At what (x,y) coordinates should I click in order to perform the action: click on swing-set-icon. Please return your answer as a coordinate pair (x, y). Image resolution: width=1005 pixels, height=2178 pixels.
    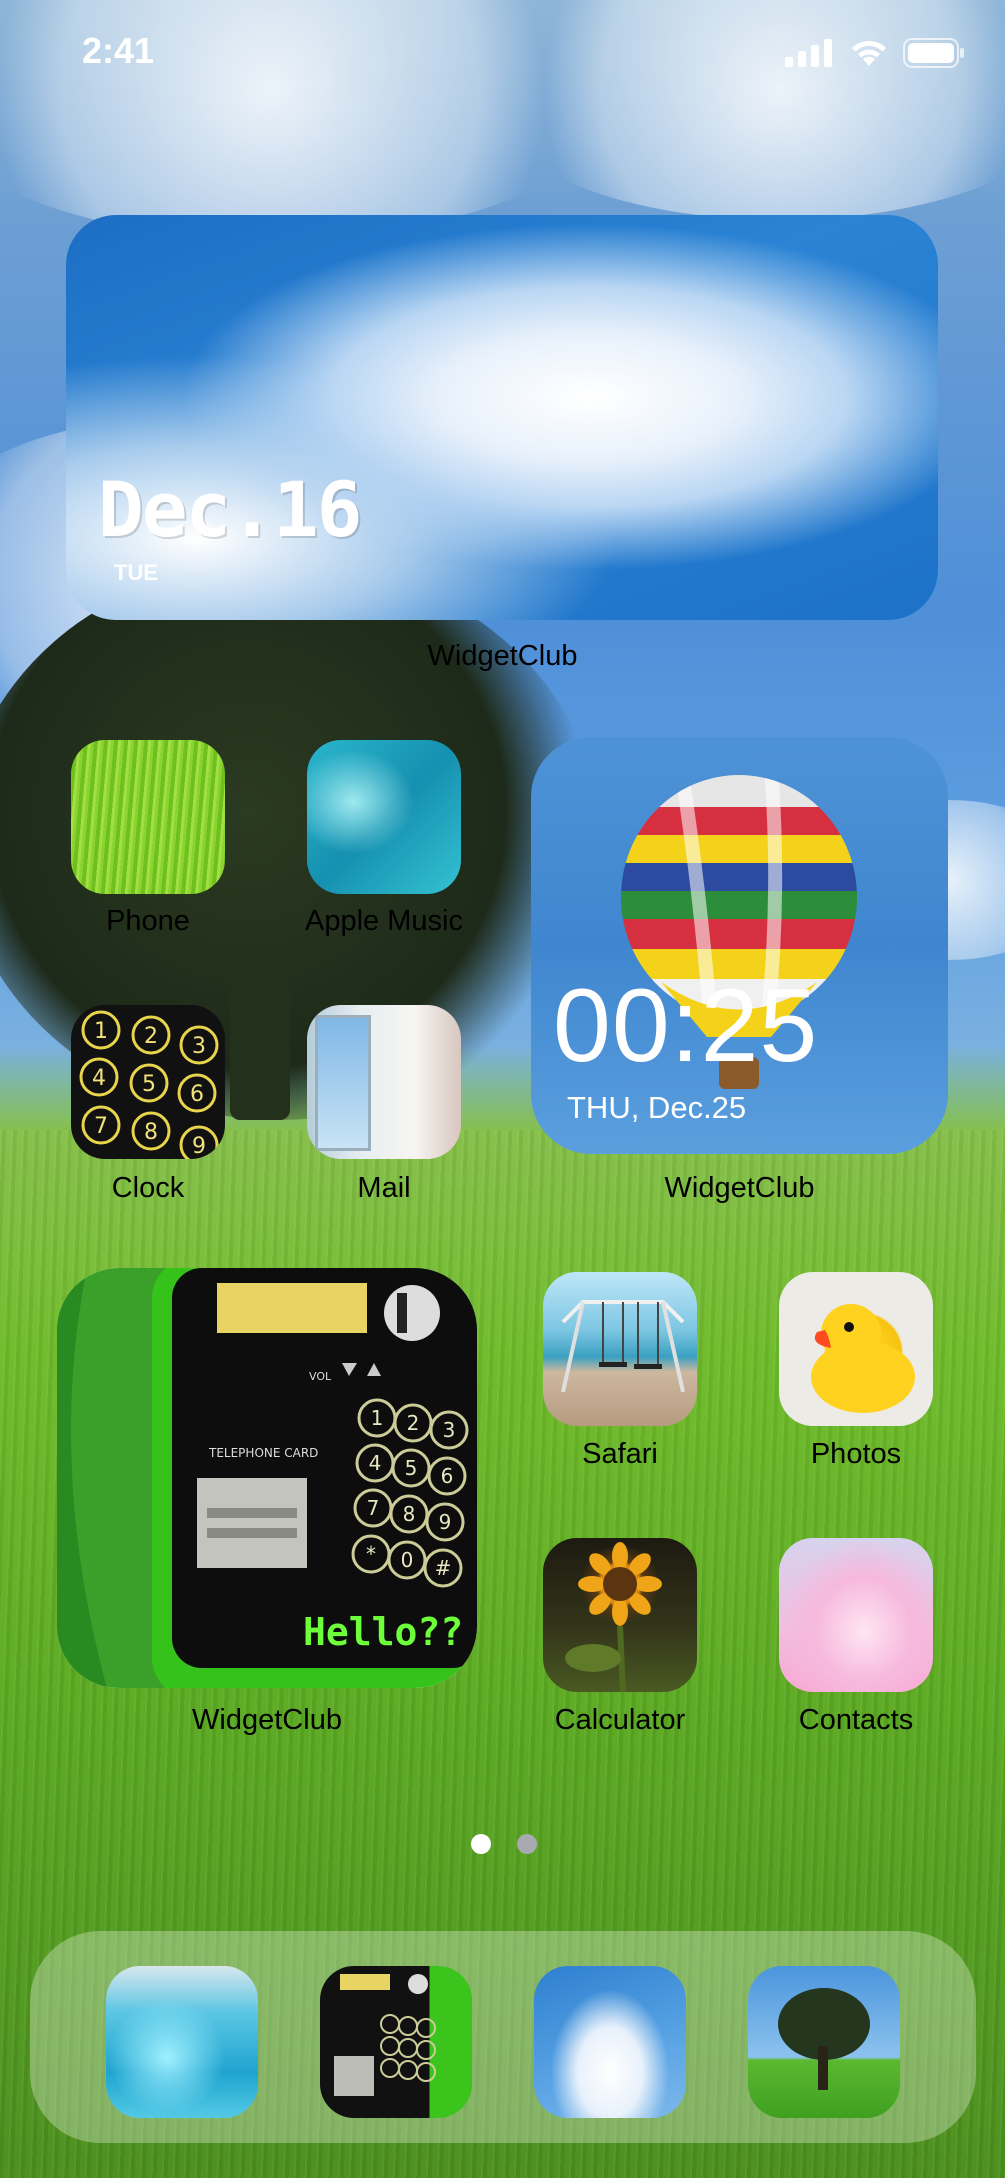
    Looking at the image, I should click on (623, 1346).